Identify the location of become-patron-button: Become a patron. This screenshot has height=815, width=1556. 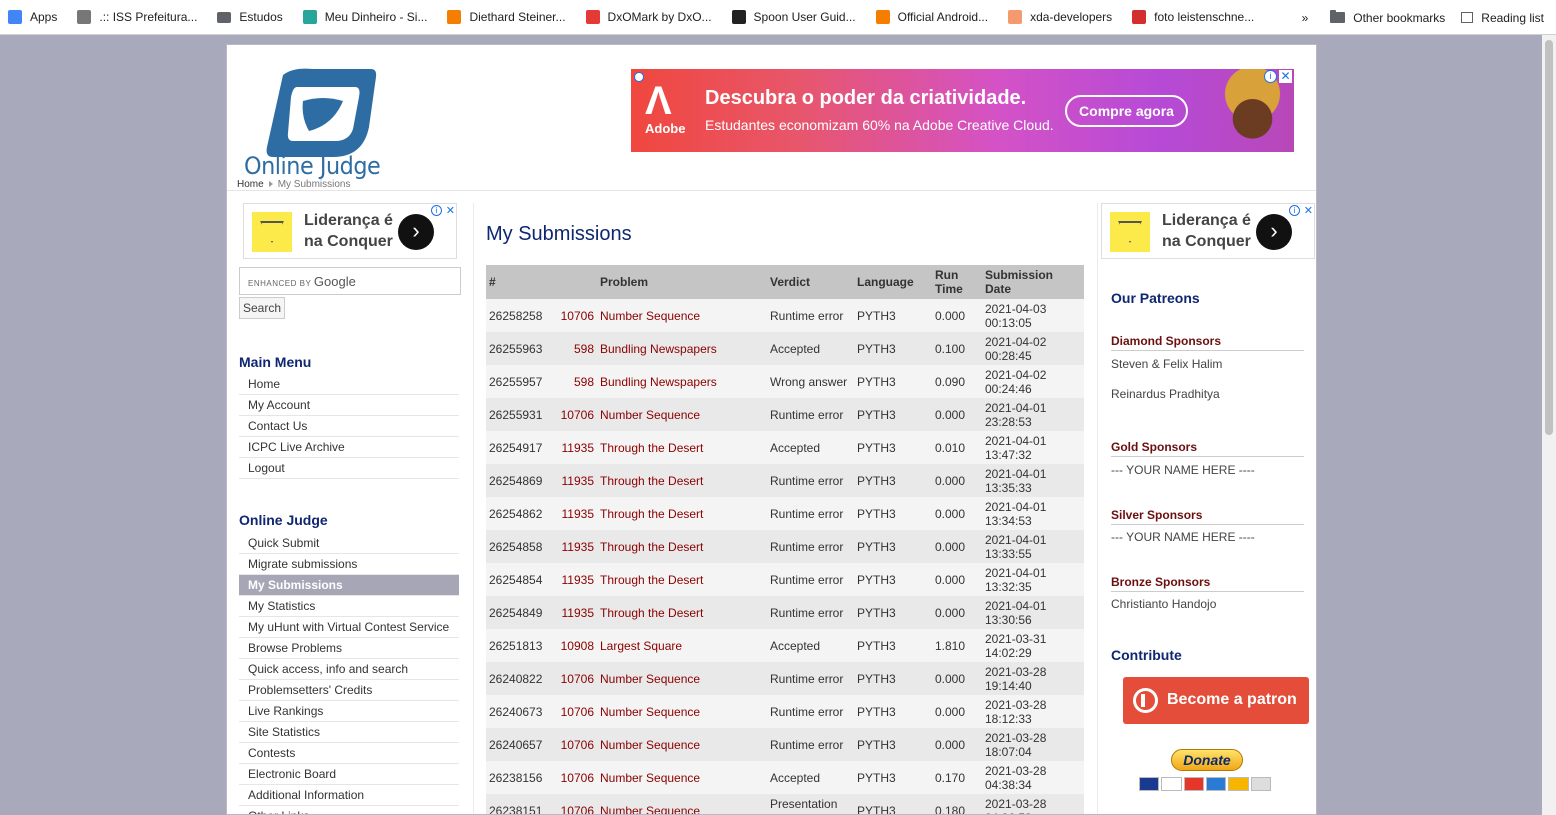
(1216, 700).